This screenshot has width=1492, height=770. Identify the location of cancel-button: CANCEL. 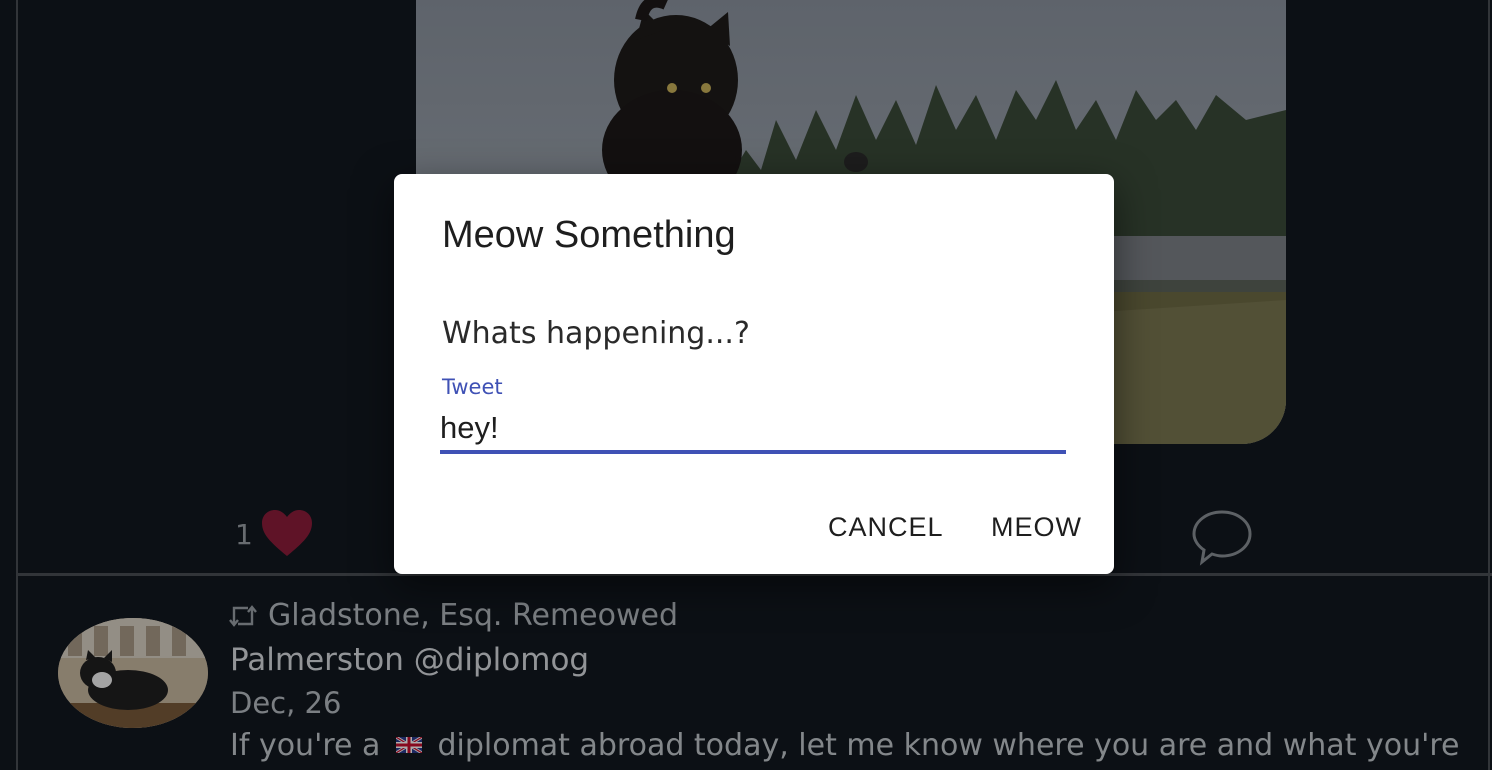
(886, 527).